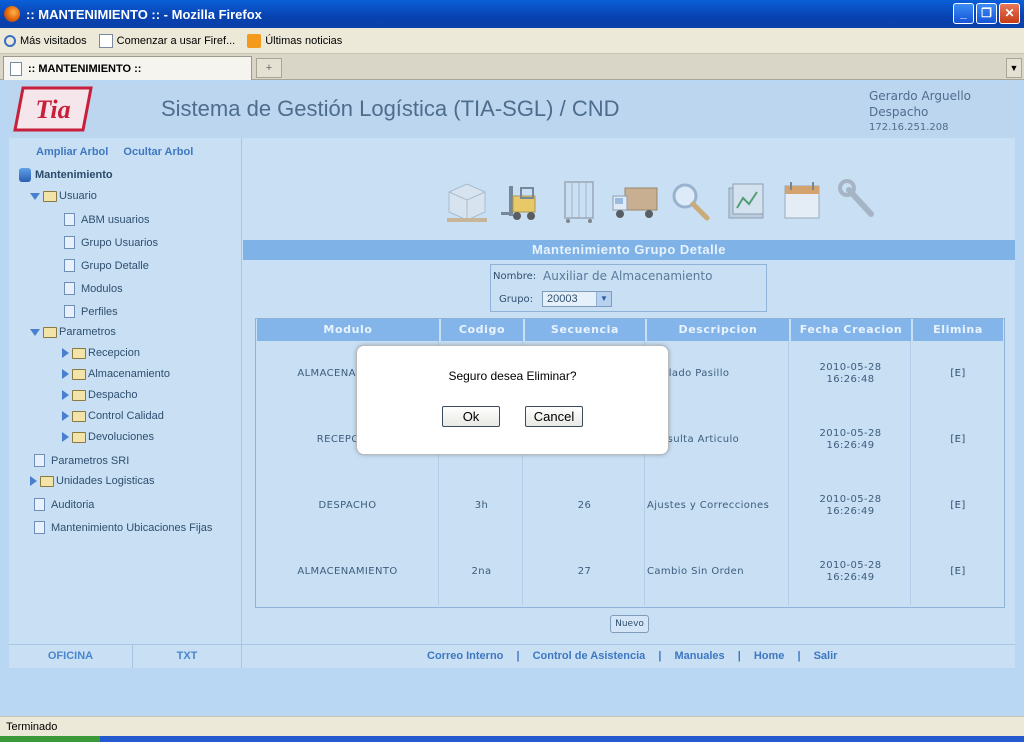  I want to click on user-ip: 172.16.251.208, so click(909, 127).